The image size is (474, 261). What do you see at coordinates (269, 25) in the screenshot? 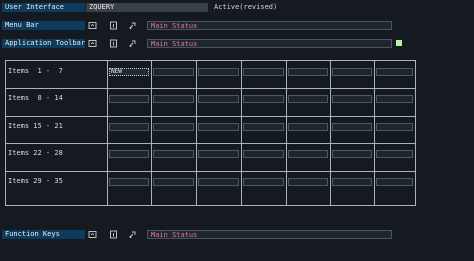
I see `menu-bar-status: Main Status` at bounding box center [269, 25].